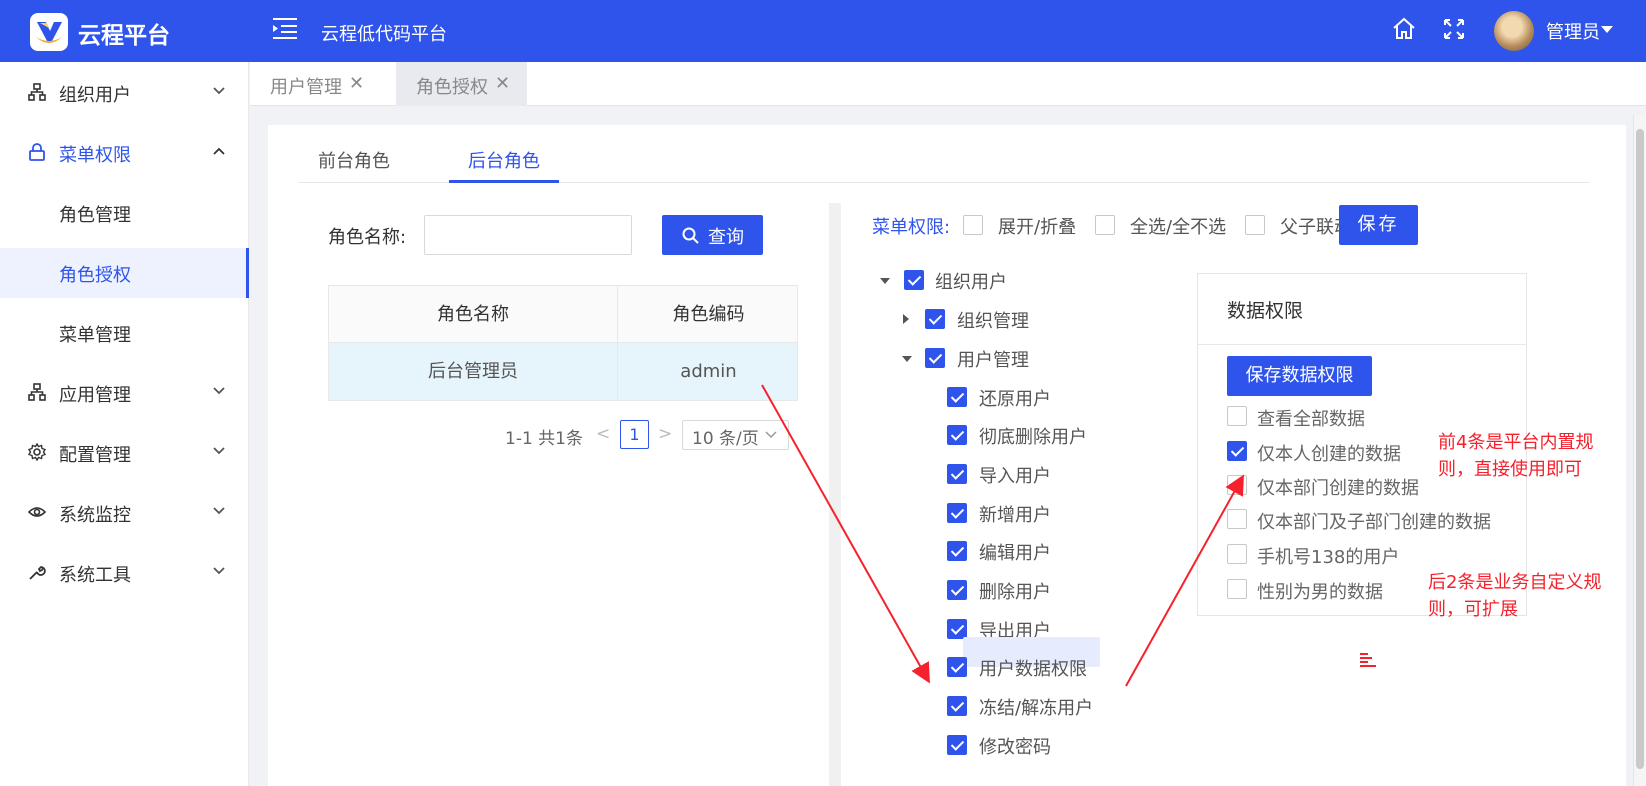 This screenshot has width=1646, height=786. I want to click on top-header: 云程平台 云程低代码平台 管理员, so click(823, 31).